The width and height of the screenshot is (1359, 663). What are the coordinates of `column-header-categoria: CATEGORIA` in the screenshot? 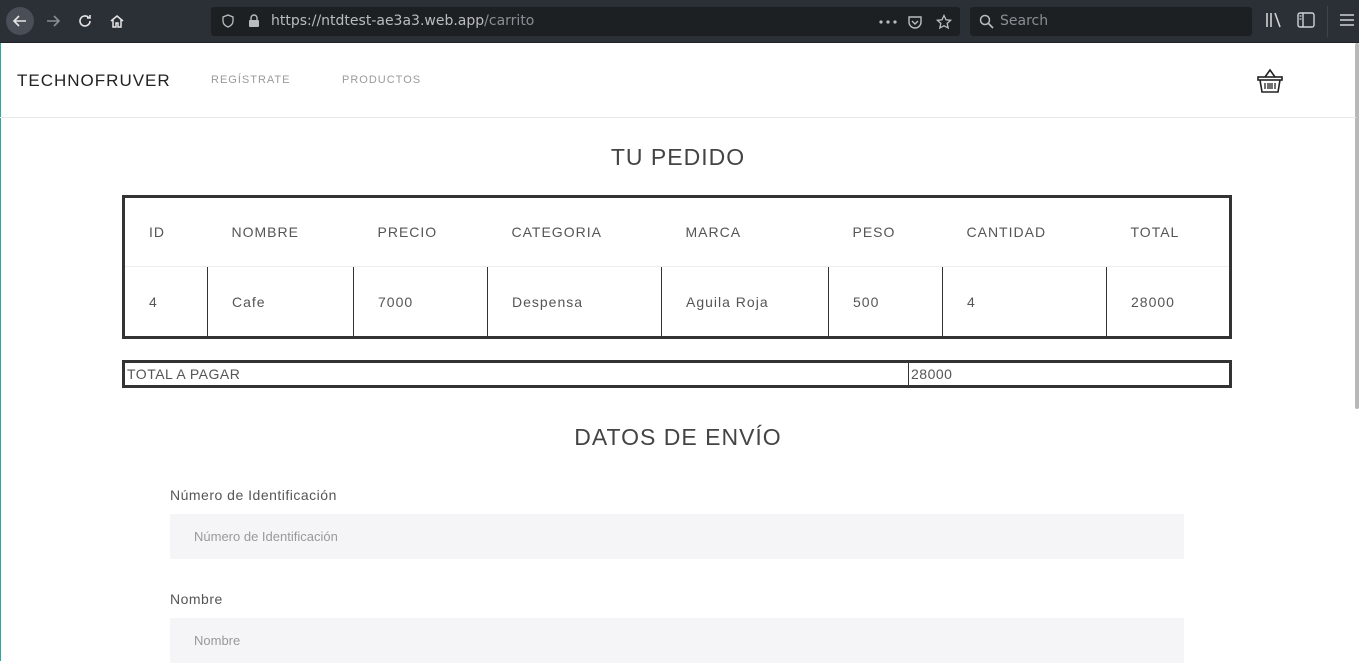 It's located at (574, 231).